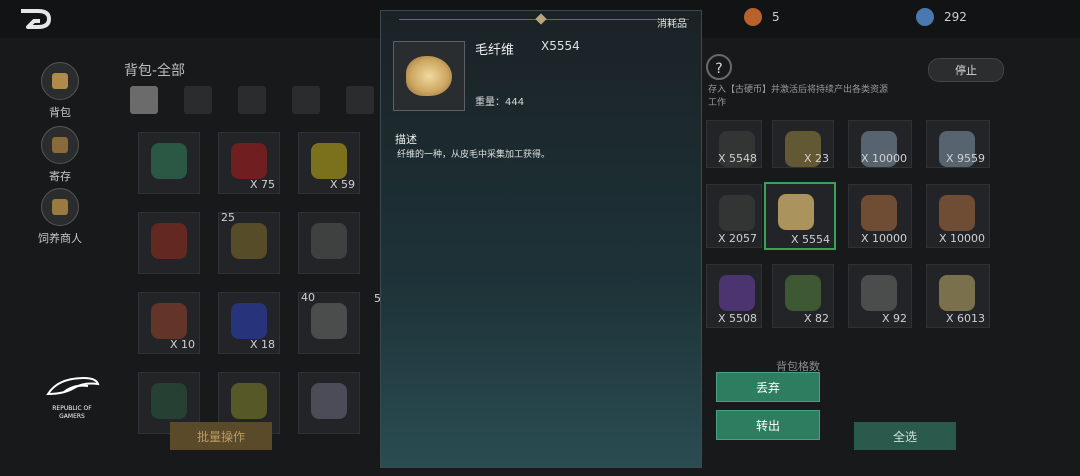  I want to click on bag-slot: X 5508, so click(734, 296).